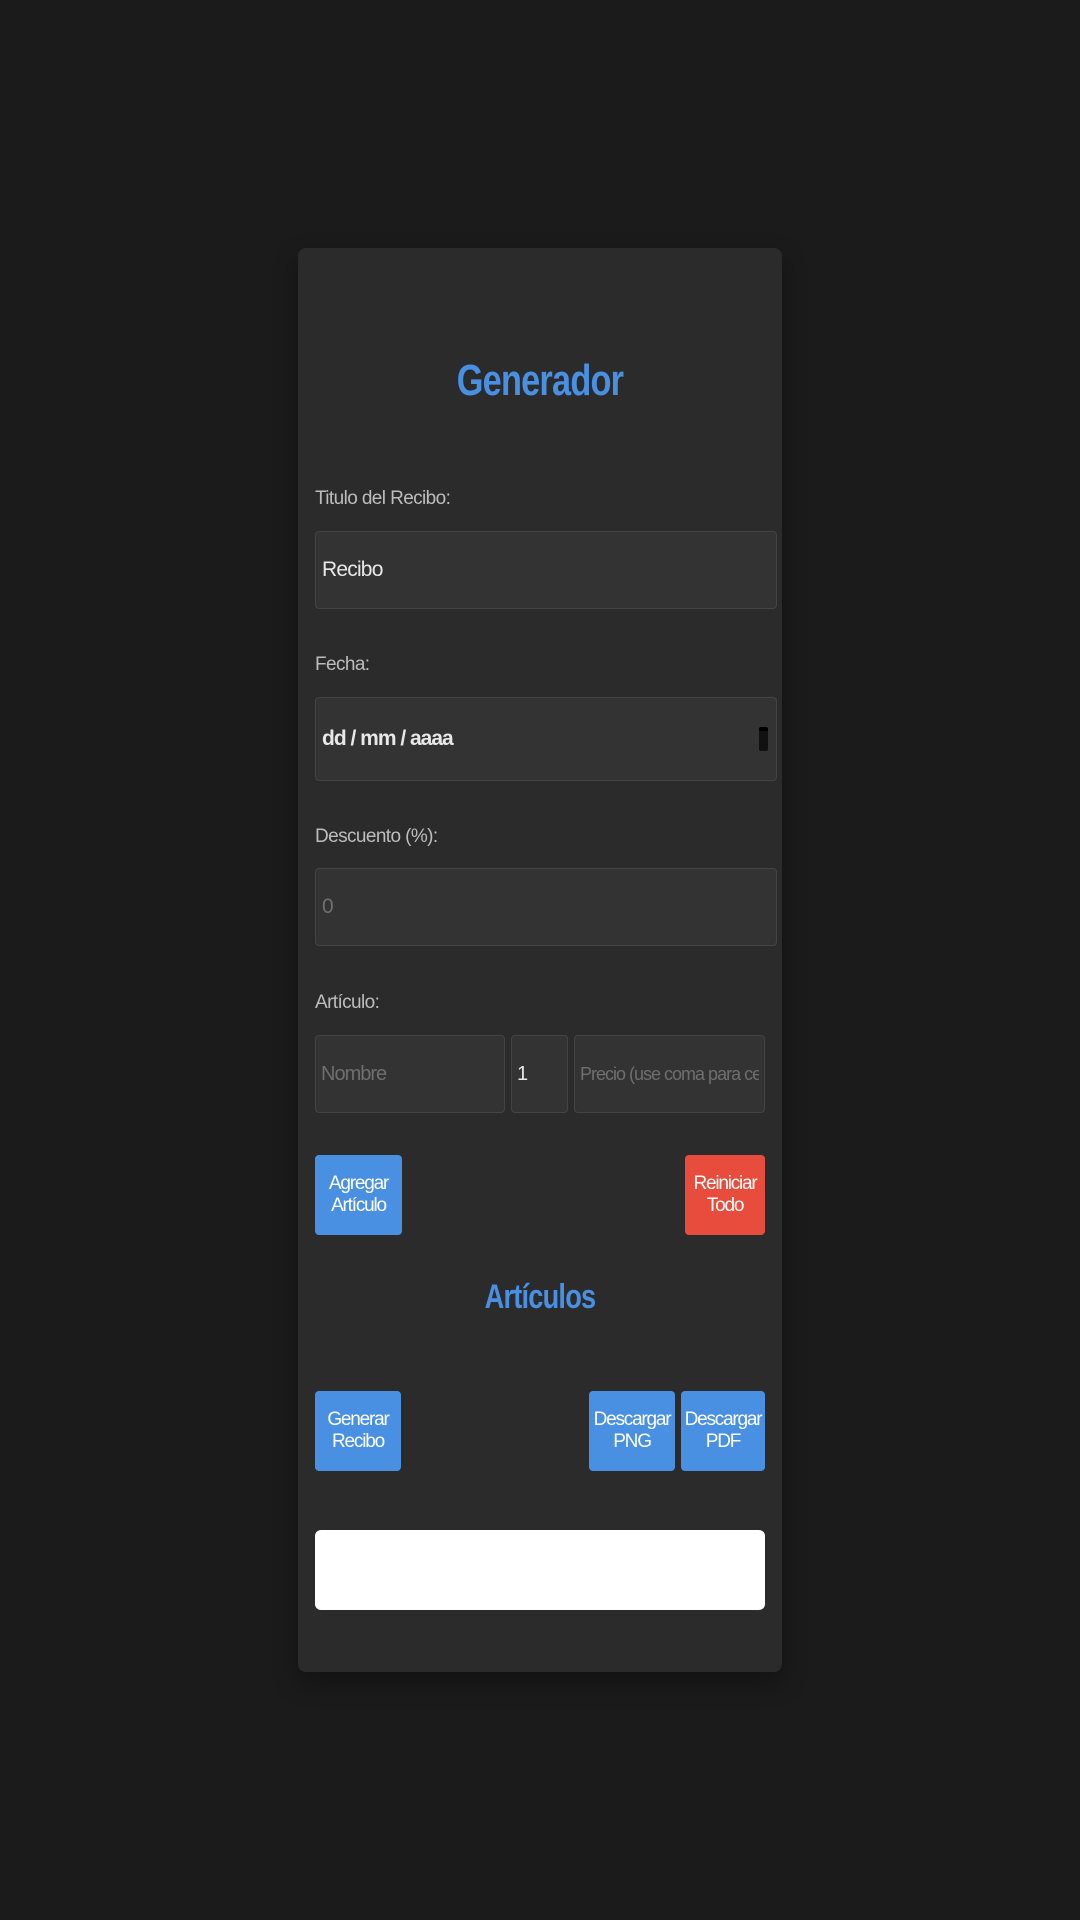 The height and width of the screenshot is (1920, 1080). What do you see at coordinates (540, 380) in the screenshot?
I see `app-title: Generador` at bounding box center [540, 380].